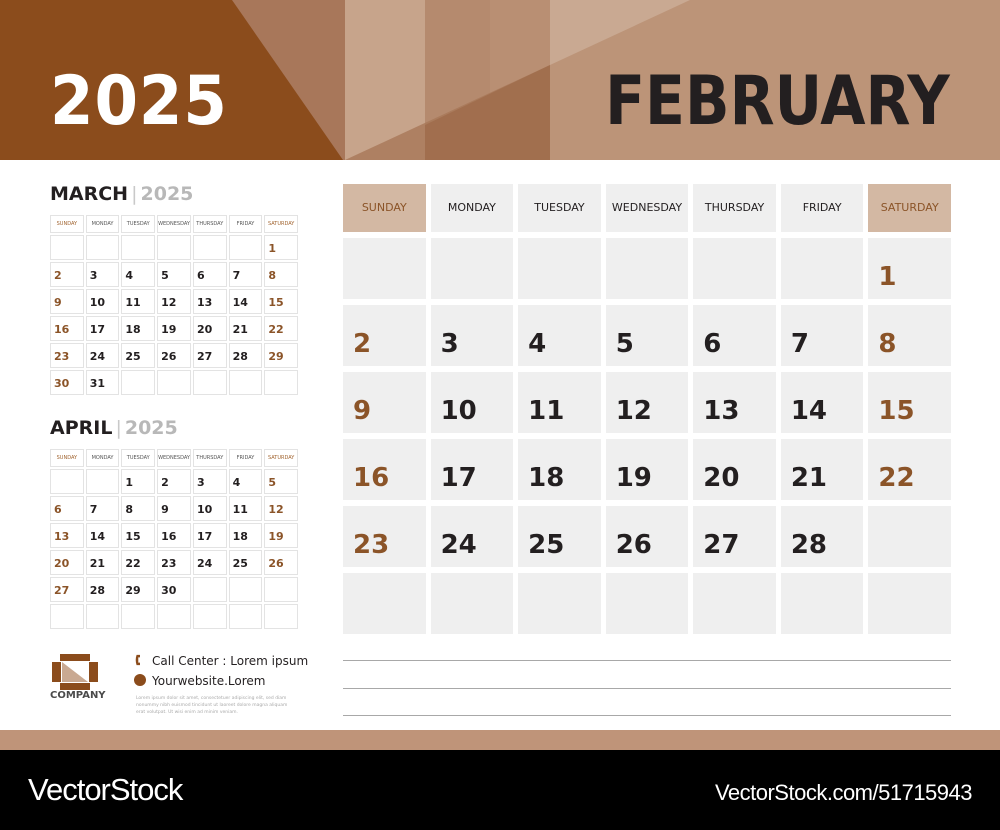 The image size is (1000, 830). Describe the element at coordinates (500, 740) in the screenshot. I see `brand-color-bar` at that location.